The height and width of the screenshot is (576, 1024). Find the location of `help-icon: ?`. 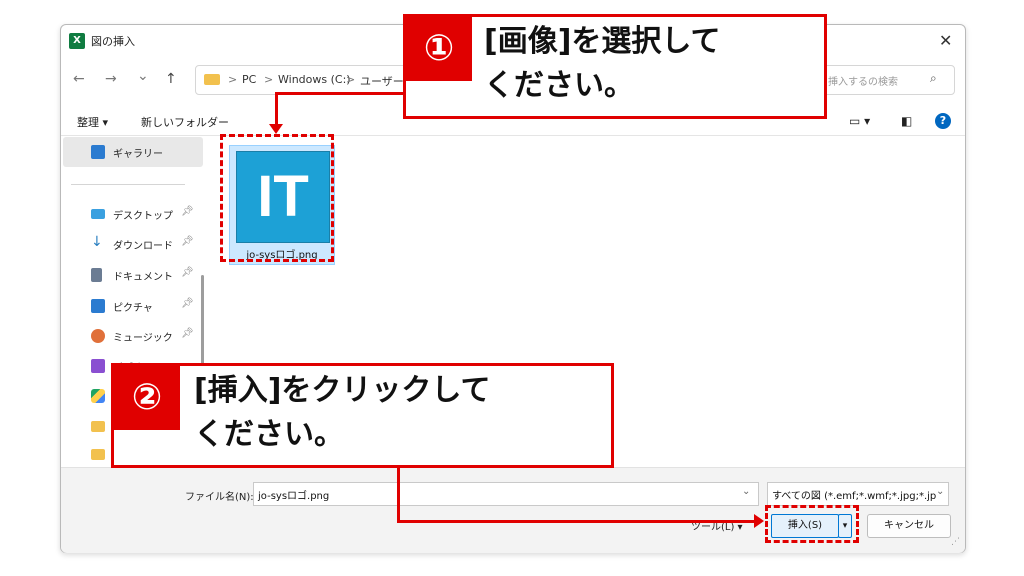

help-icon: ? is located at coordinates (943, 121).